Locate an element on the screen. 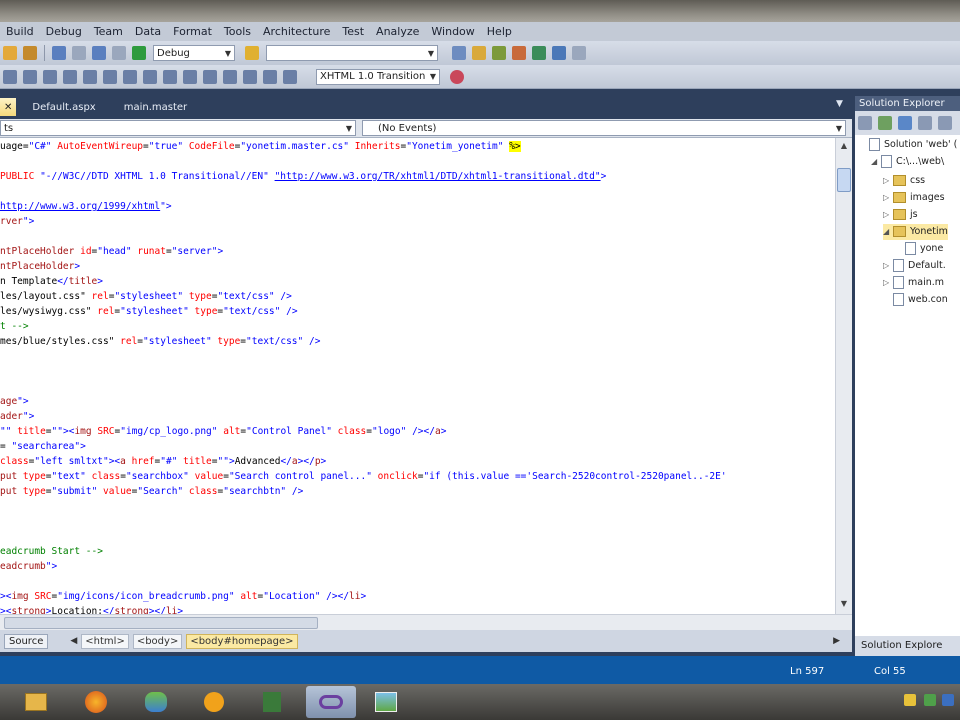 Image resolution: width=960 pixels, height=720 pixels. navigate-forward-icon is located at coordinates (119, 53).